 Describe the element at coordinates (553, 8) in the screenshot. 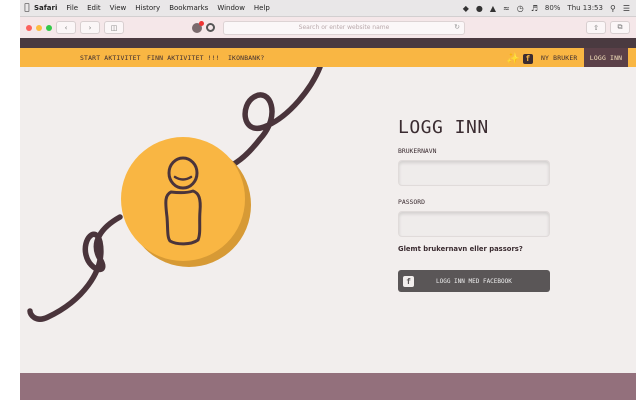

I see `battery-indicator: 80%` at that location.